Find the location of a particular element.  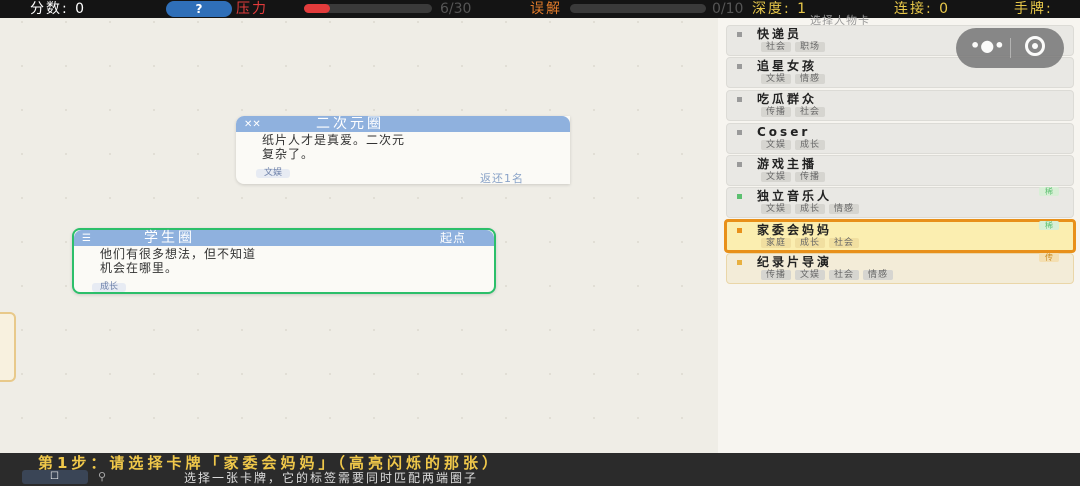

item-name: 独立音乐人 is located at coordinates (795, 196).